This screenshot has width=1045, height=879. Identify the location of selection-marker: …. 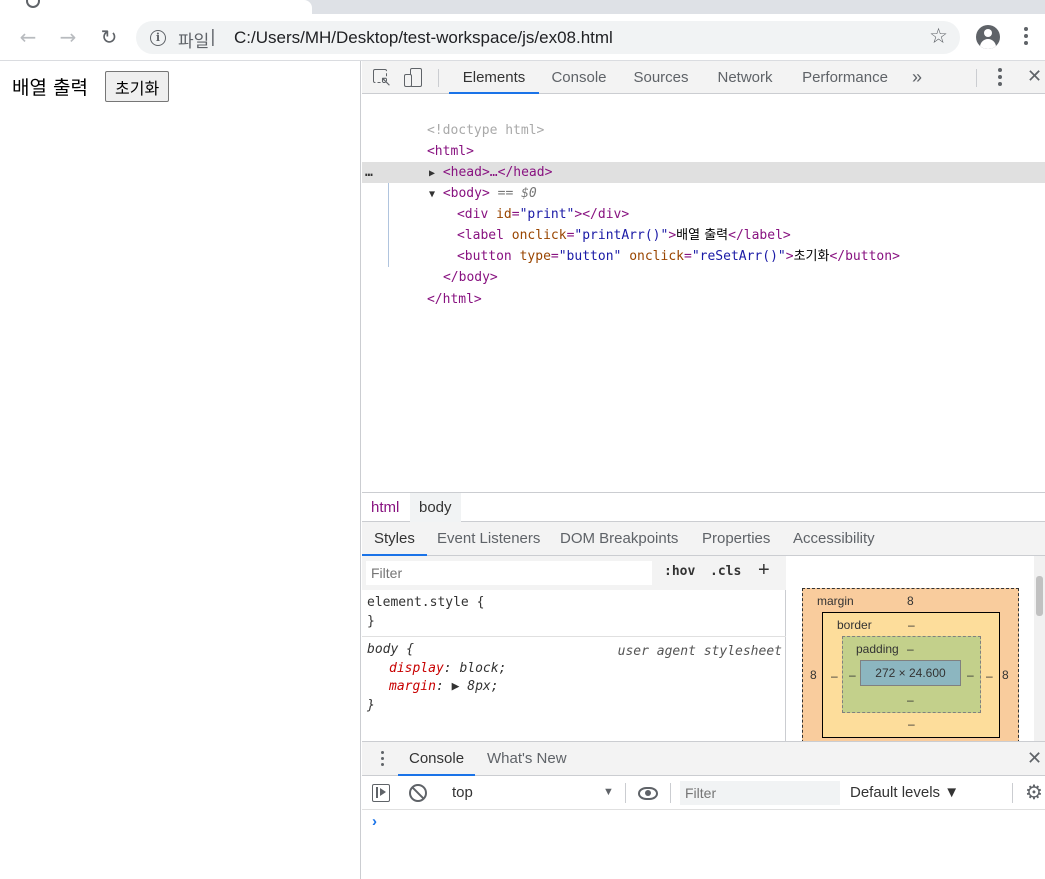
(369, 172).